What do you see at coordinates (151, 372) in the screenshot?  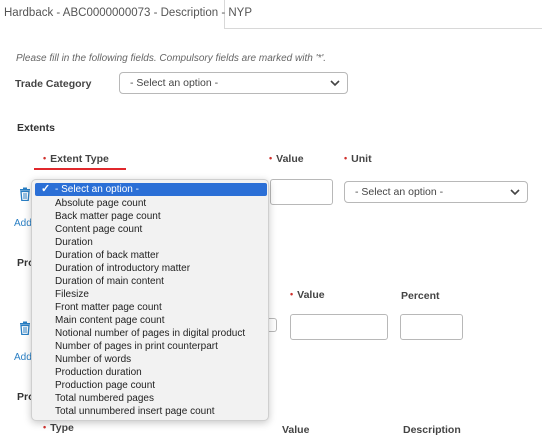 I see `dropdown-option: Production duration` at bounding box center [151, 372].